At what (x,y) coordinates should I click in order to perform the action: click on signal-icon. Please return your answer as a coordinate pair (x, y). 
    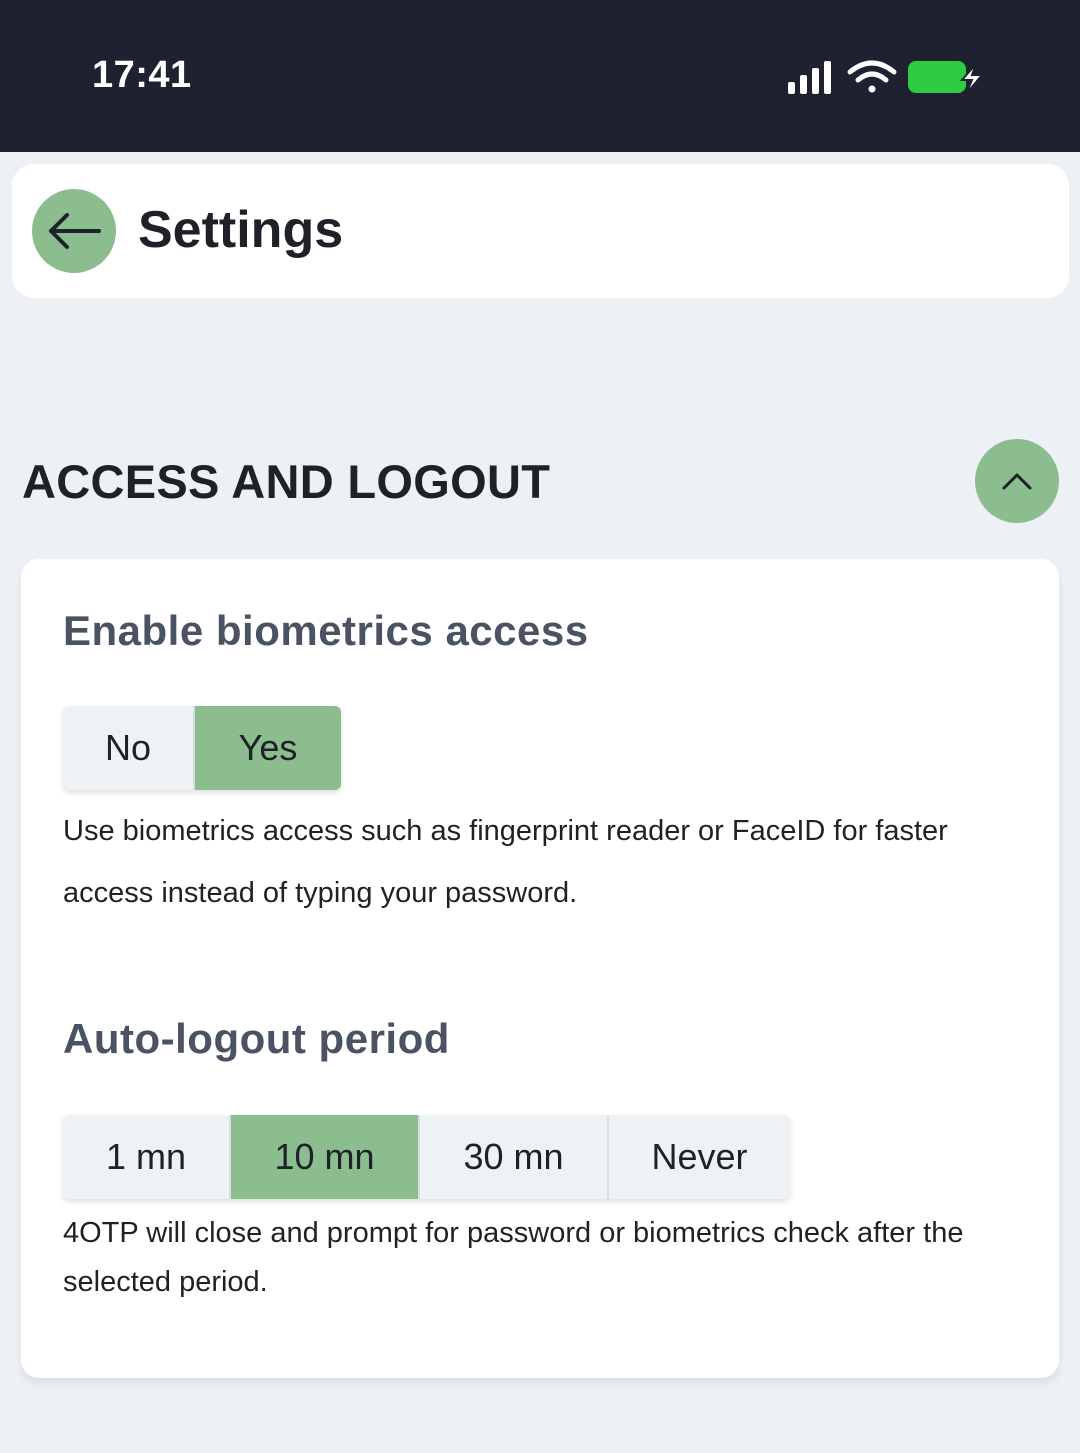
    Looking at the image, I should click on (809, 77).